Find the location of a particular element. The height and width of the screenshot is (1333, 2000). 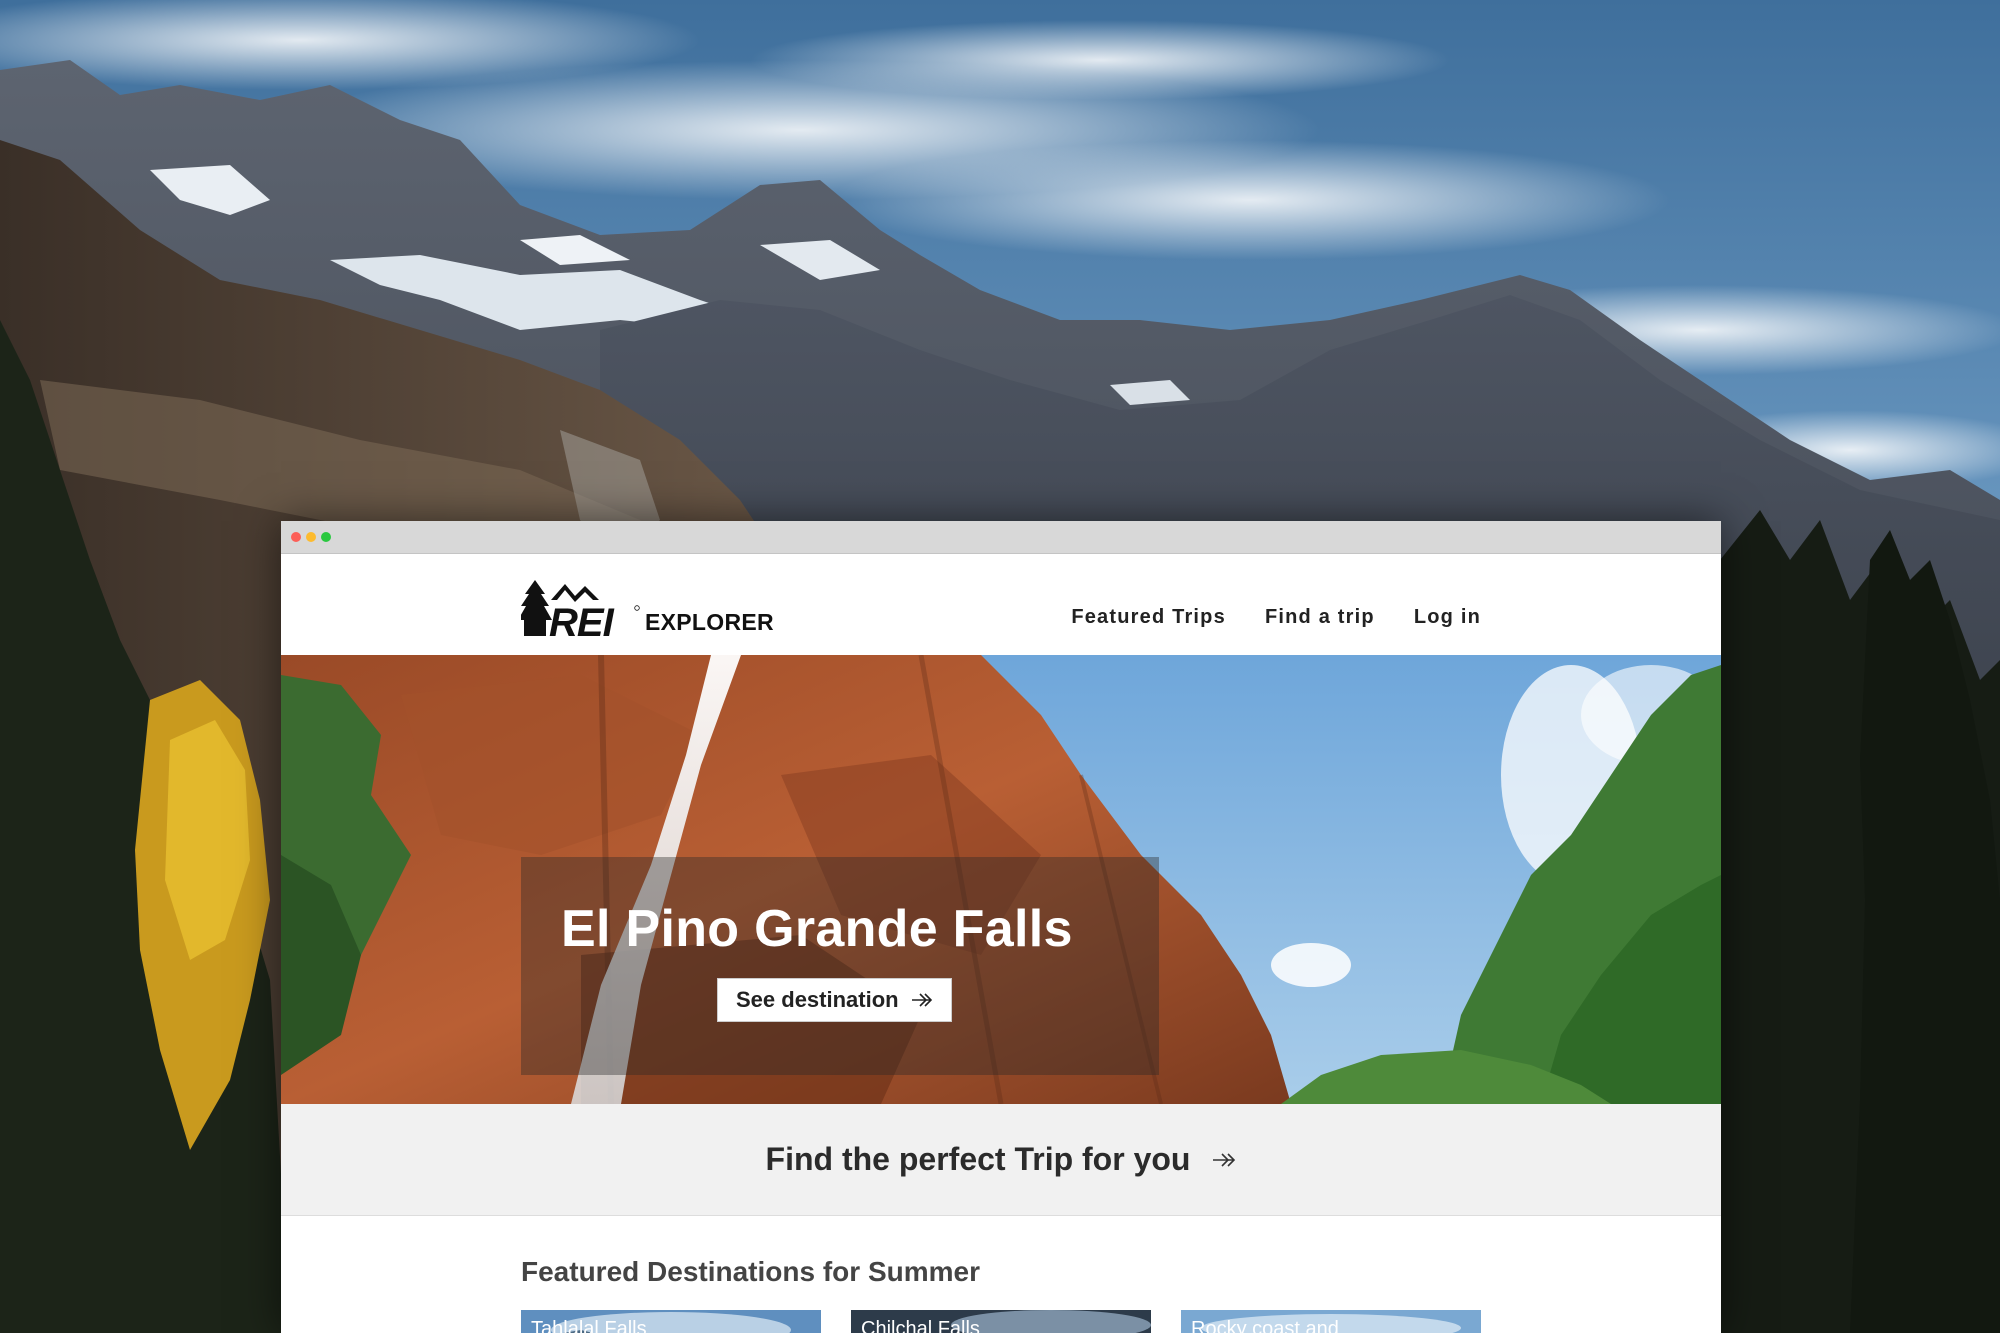

destination-card-label: Chilchal Falls is located at coordinates (920, 1325).